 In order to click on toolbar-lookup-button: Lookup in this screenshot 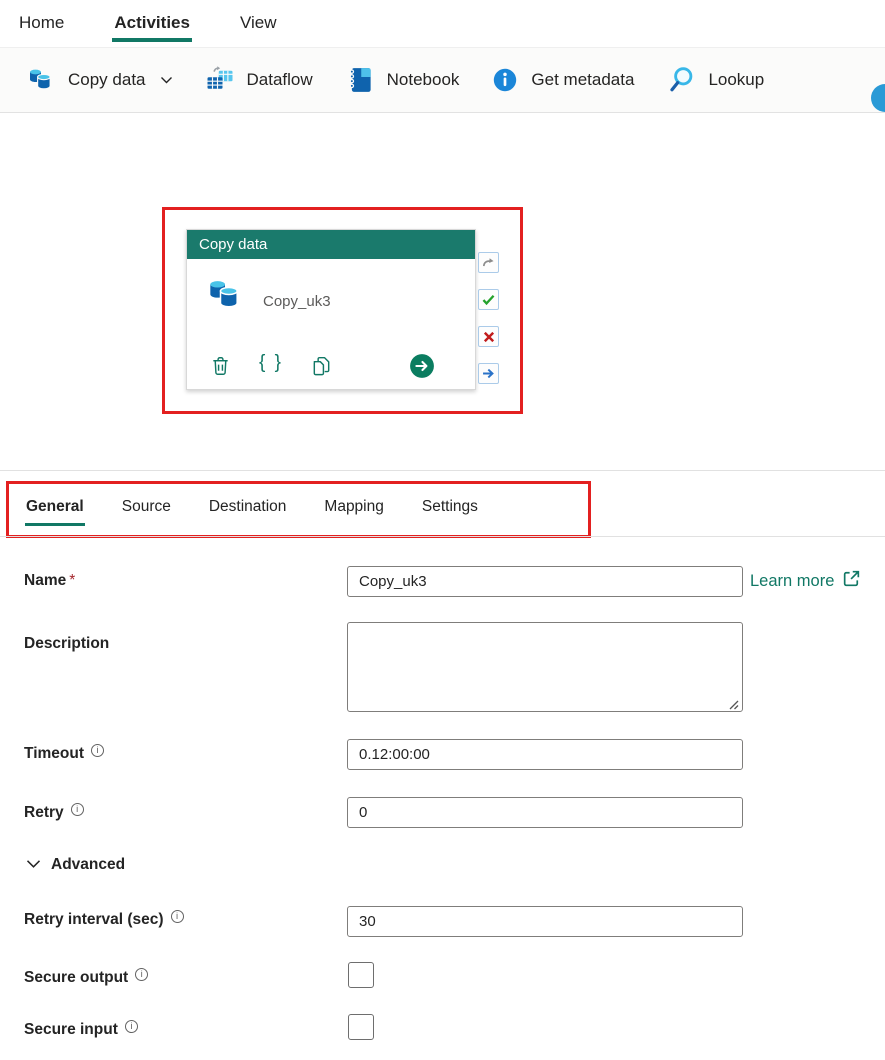, I will do `click(715, 80)`.